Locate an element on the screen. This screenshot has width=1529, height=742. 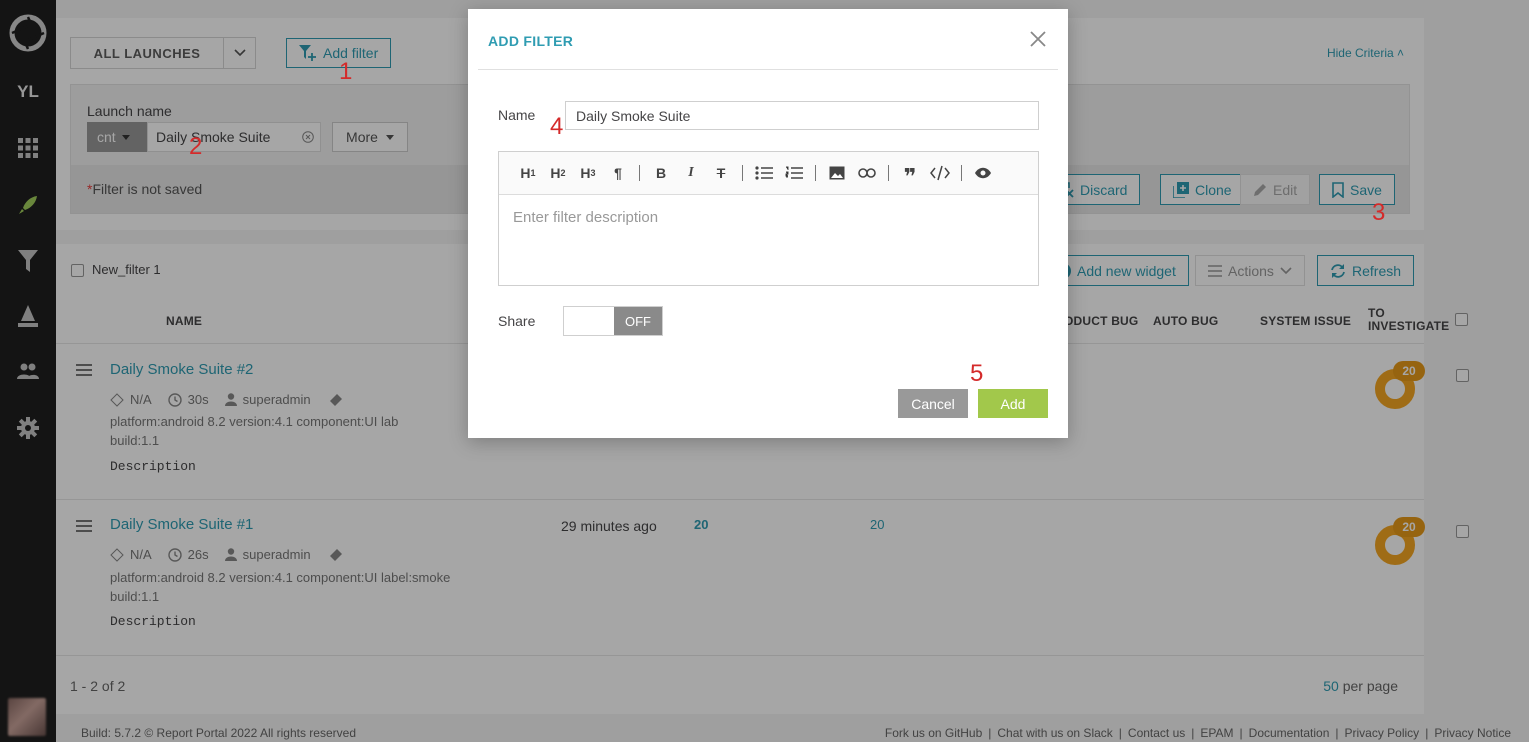
step-marker: 5 is located at coordinates (977, 373).